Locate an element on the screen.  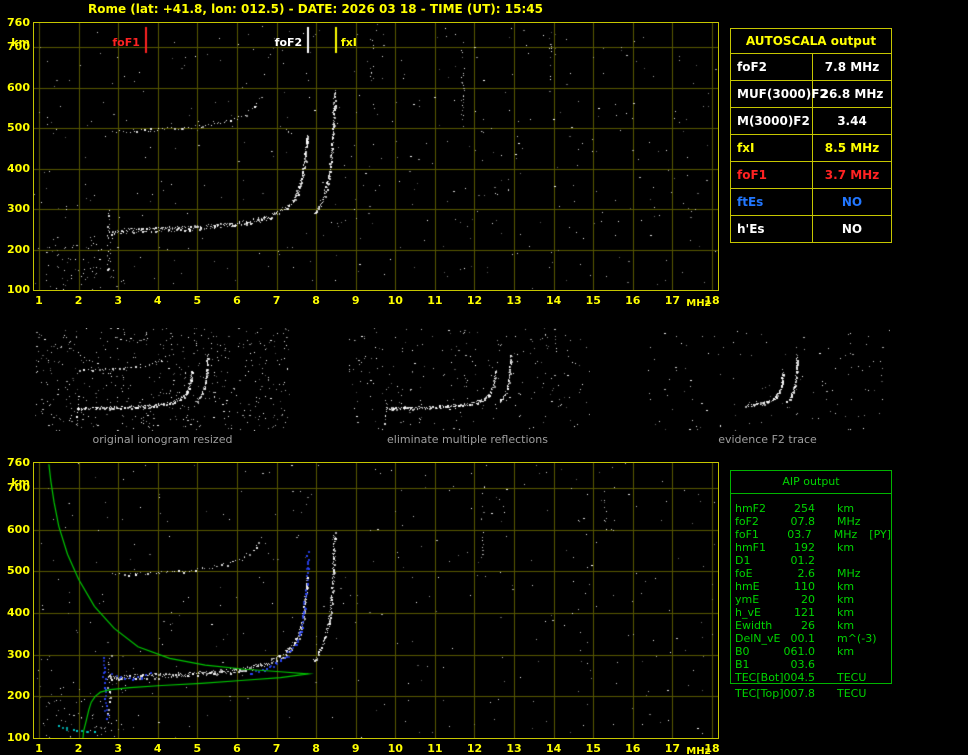
y-tick-label-main: 500 is located at coordinates (18, 128).